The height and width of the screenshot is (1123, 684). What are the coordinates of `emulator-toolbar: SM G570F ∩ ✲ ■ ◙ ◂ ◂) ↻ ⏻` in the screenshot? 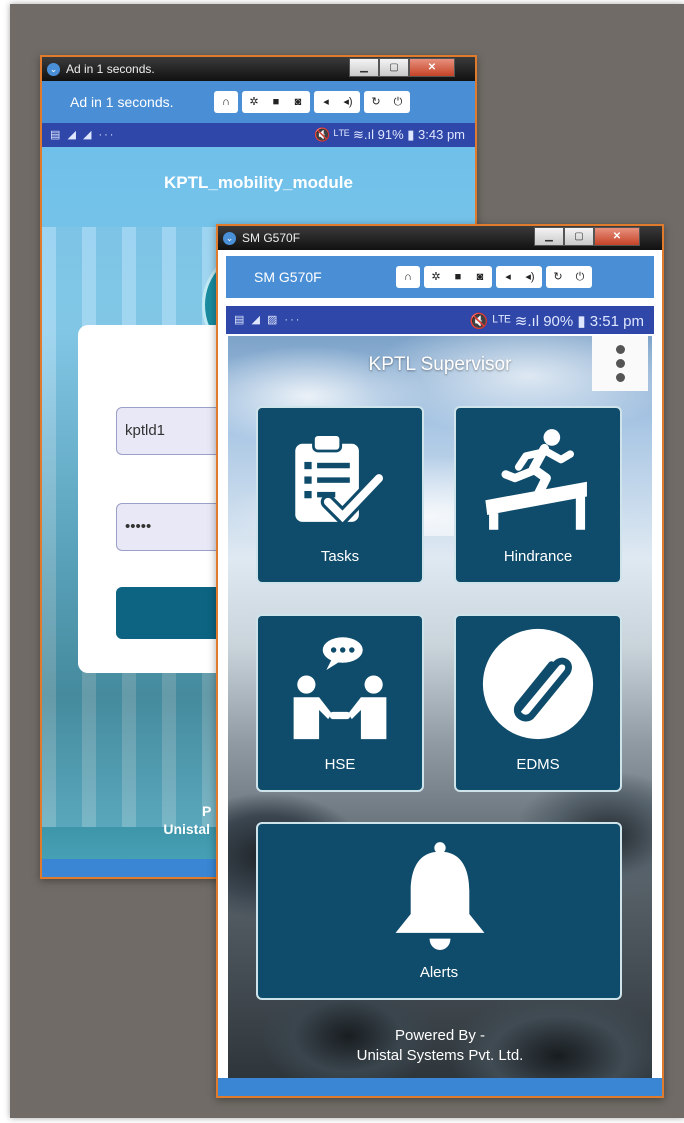 It's located at (440, 277).